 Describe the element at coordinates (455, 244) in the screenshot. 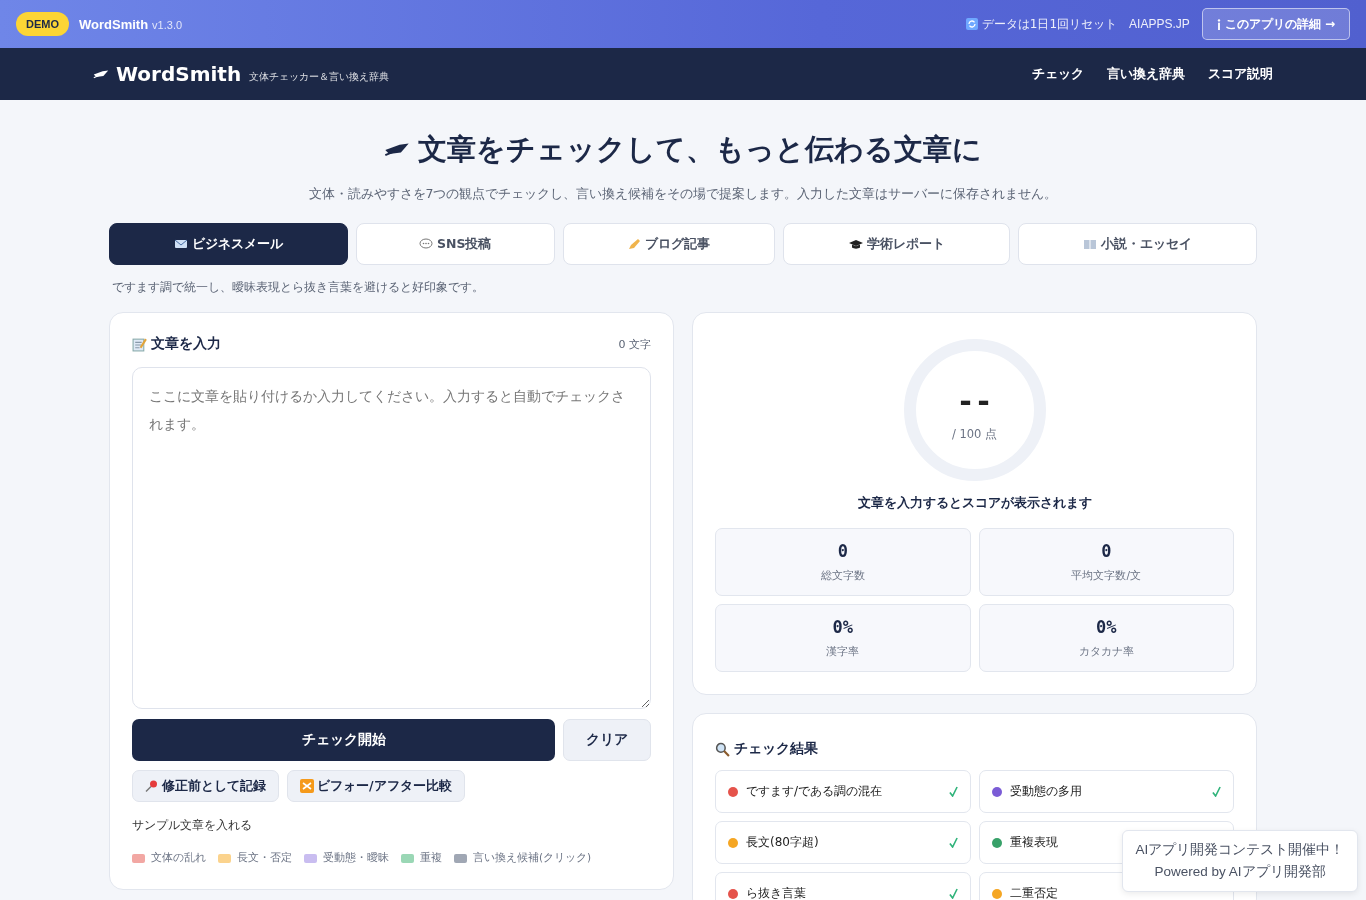

I see `category-tab: SNS投稿` at that location.